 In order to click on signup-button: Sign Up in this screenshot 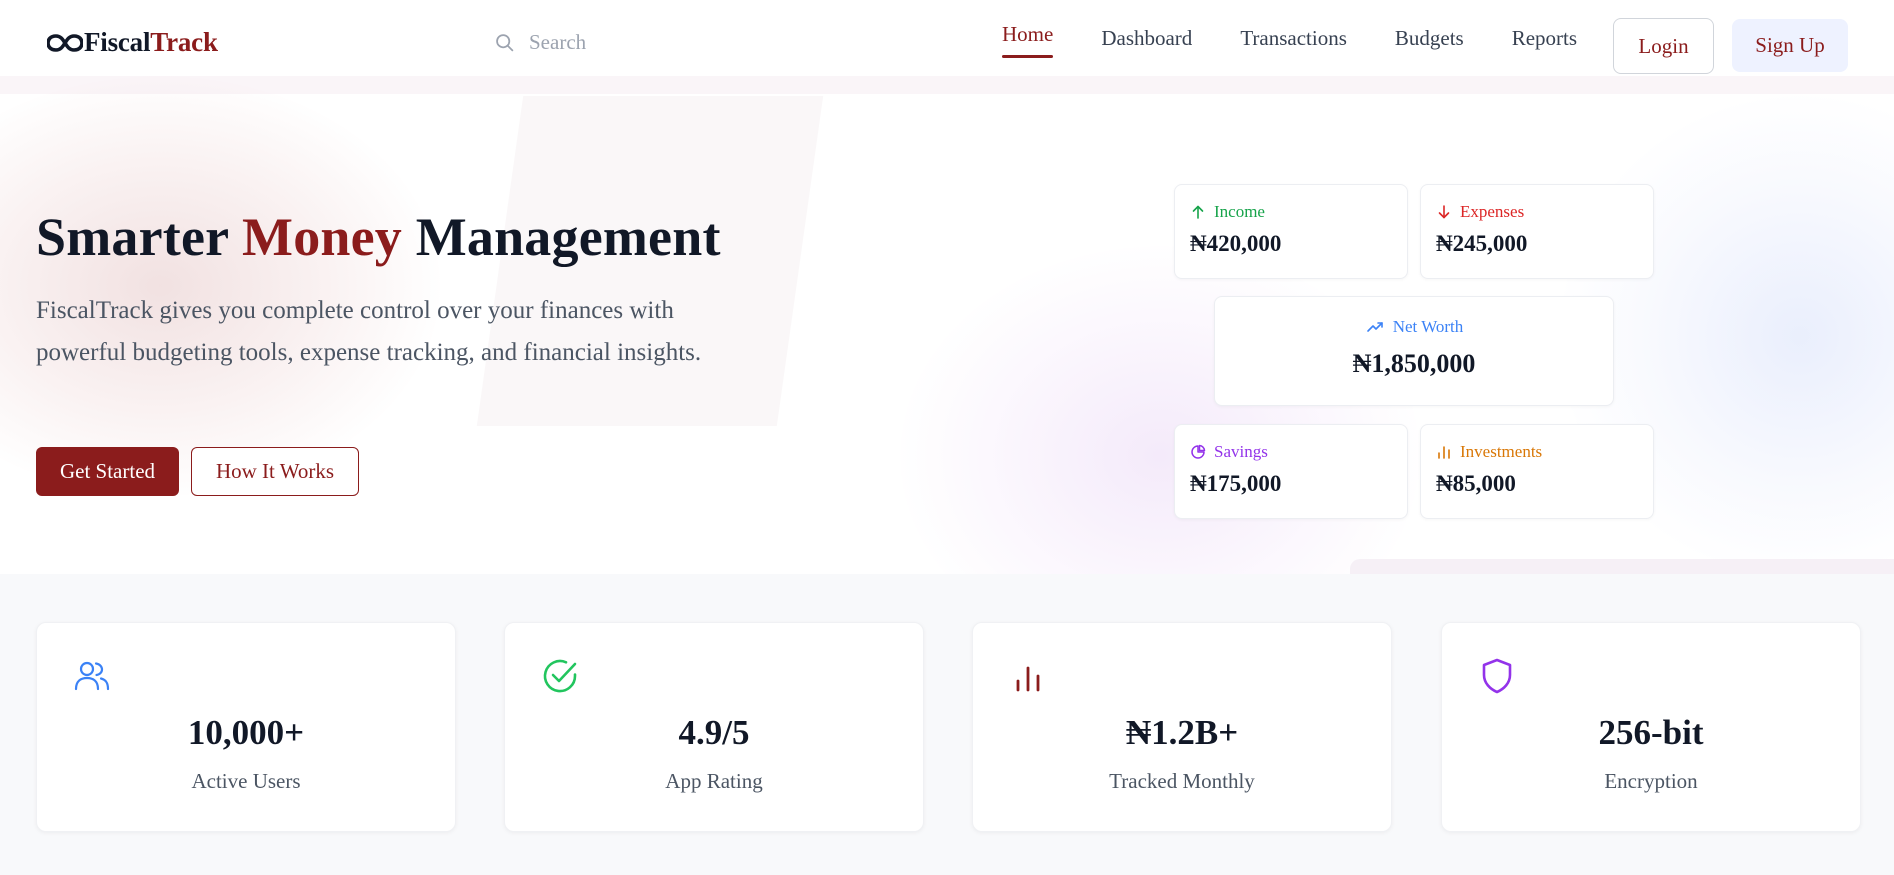, I will do `click(1790, 45)`.